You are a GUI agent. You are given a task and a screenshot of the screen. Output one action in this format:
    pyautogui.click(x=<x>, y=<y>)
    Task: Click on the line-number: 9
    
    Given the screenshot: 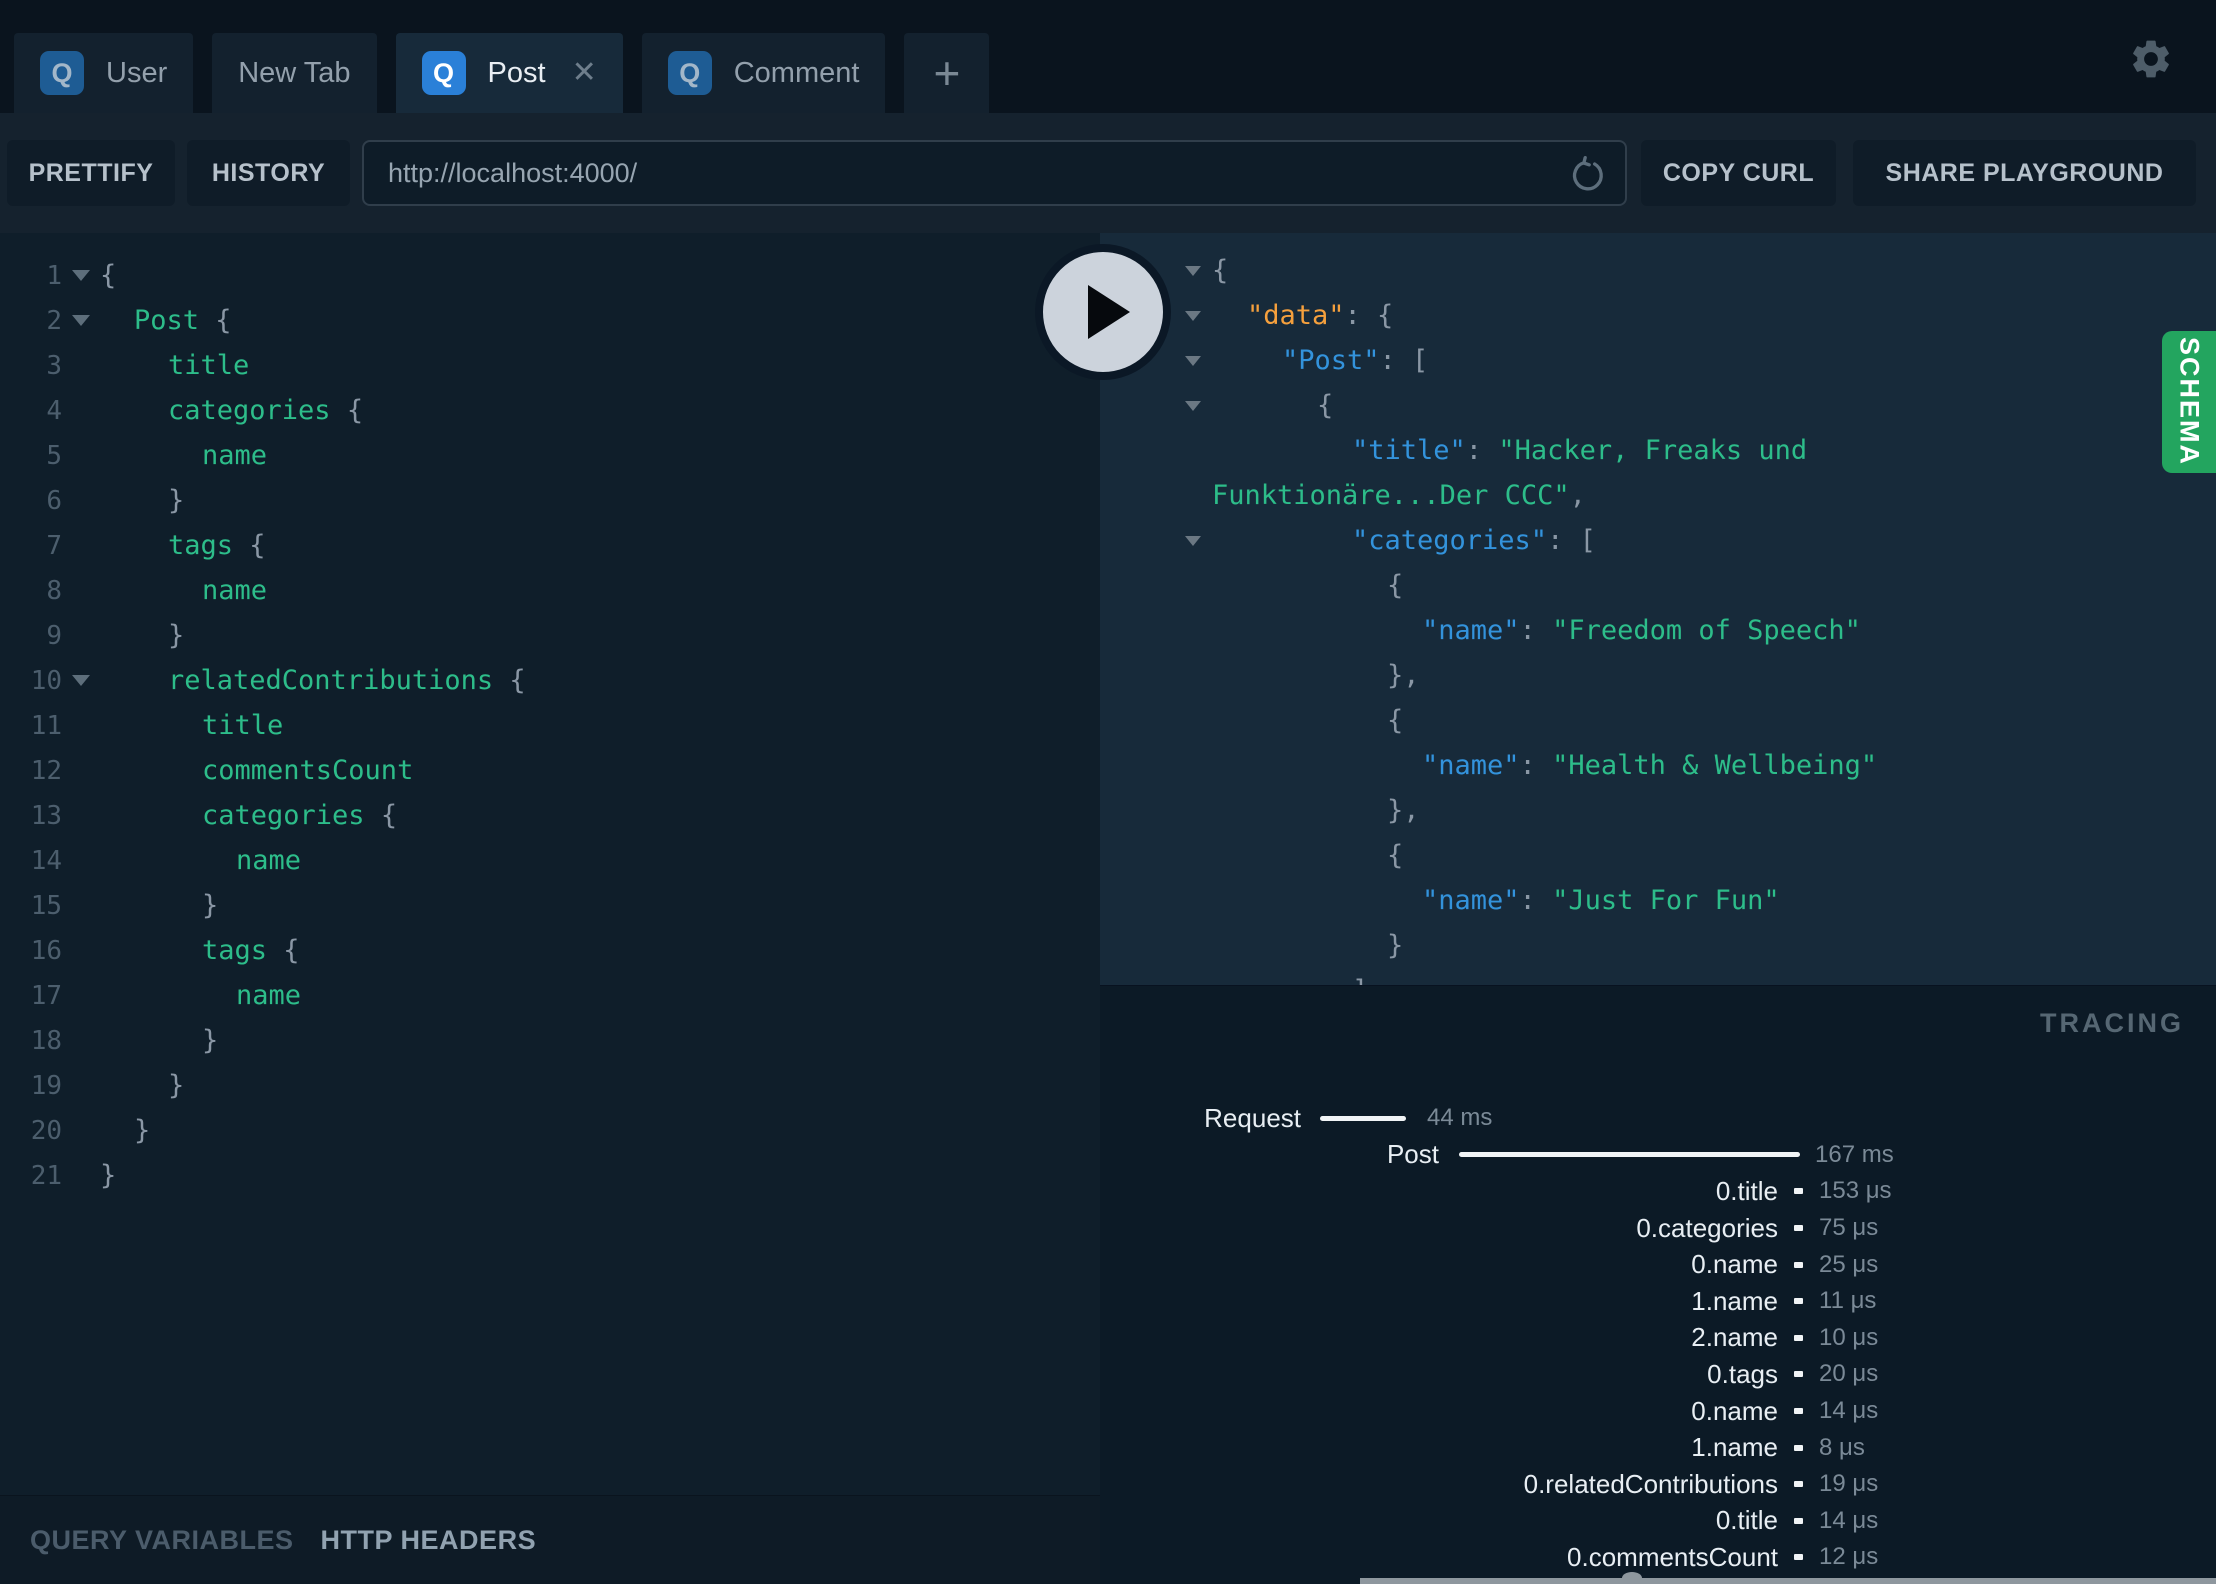 What is the action you would take?
    pyautogui.click(x=54, y=635)
    